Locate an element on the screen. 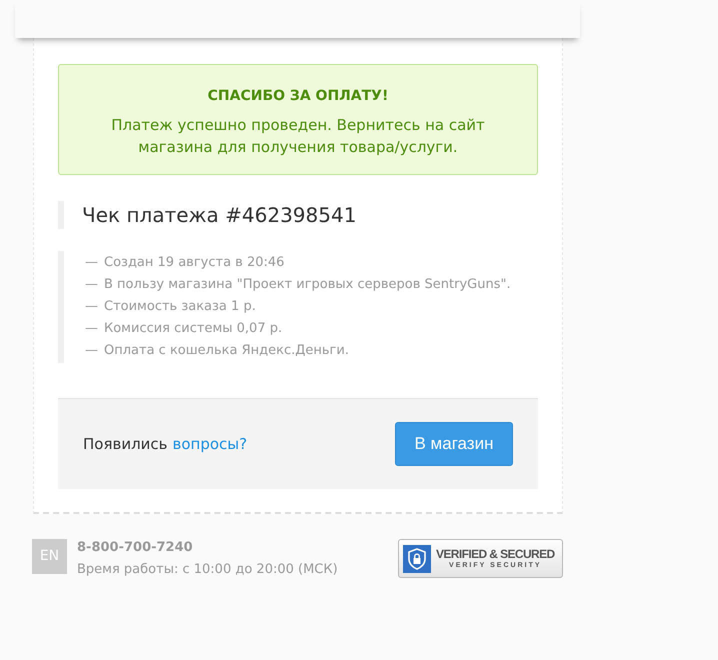  shop-button: В магазин is located at coordinates (454, 444).